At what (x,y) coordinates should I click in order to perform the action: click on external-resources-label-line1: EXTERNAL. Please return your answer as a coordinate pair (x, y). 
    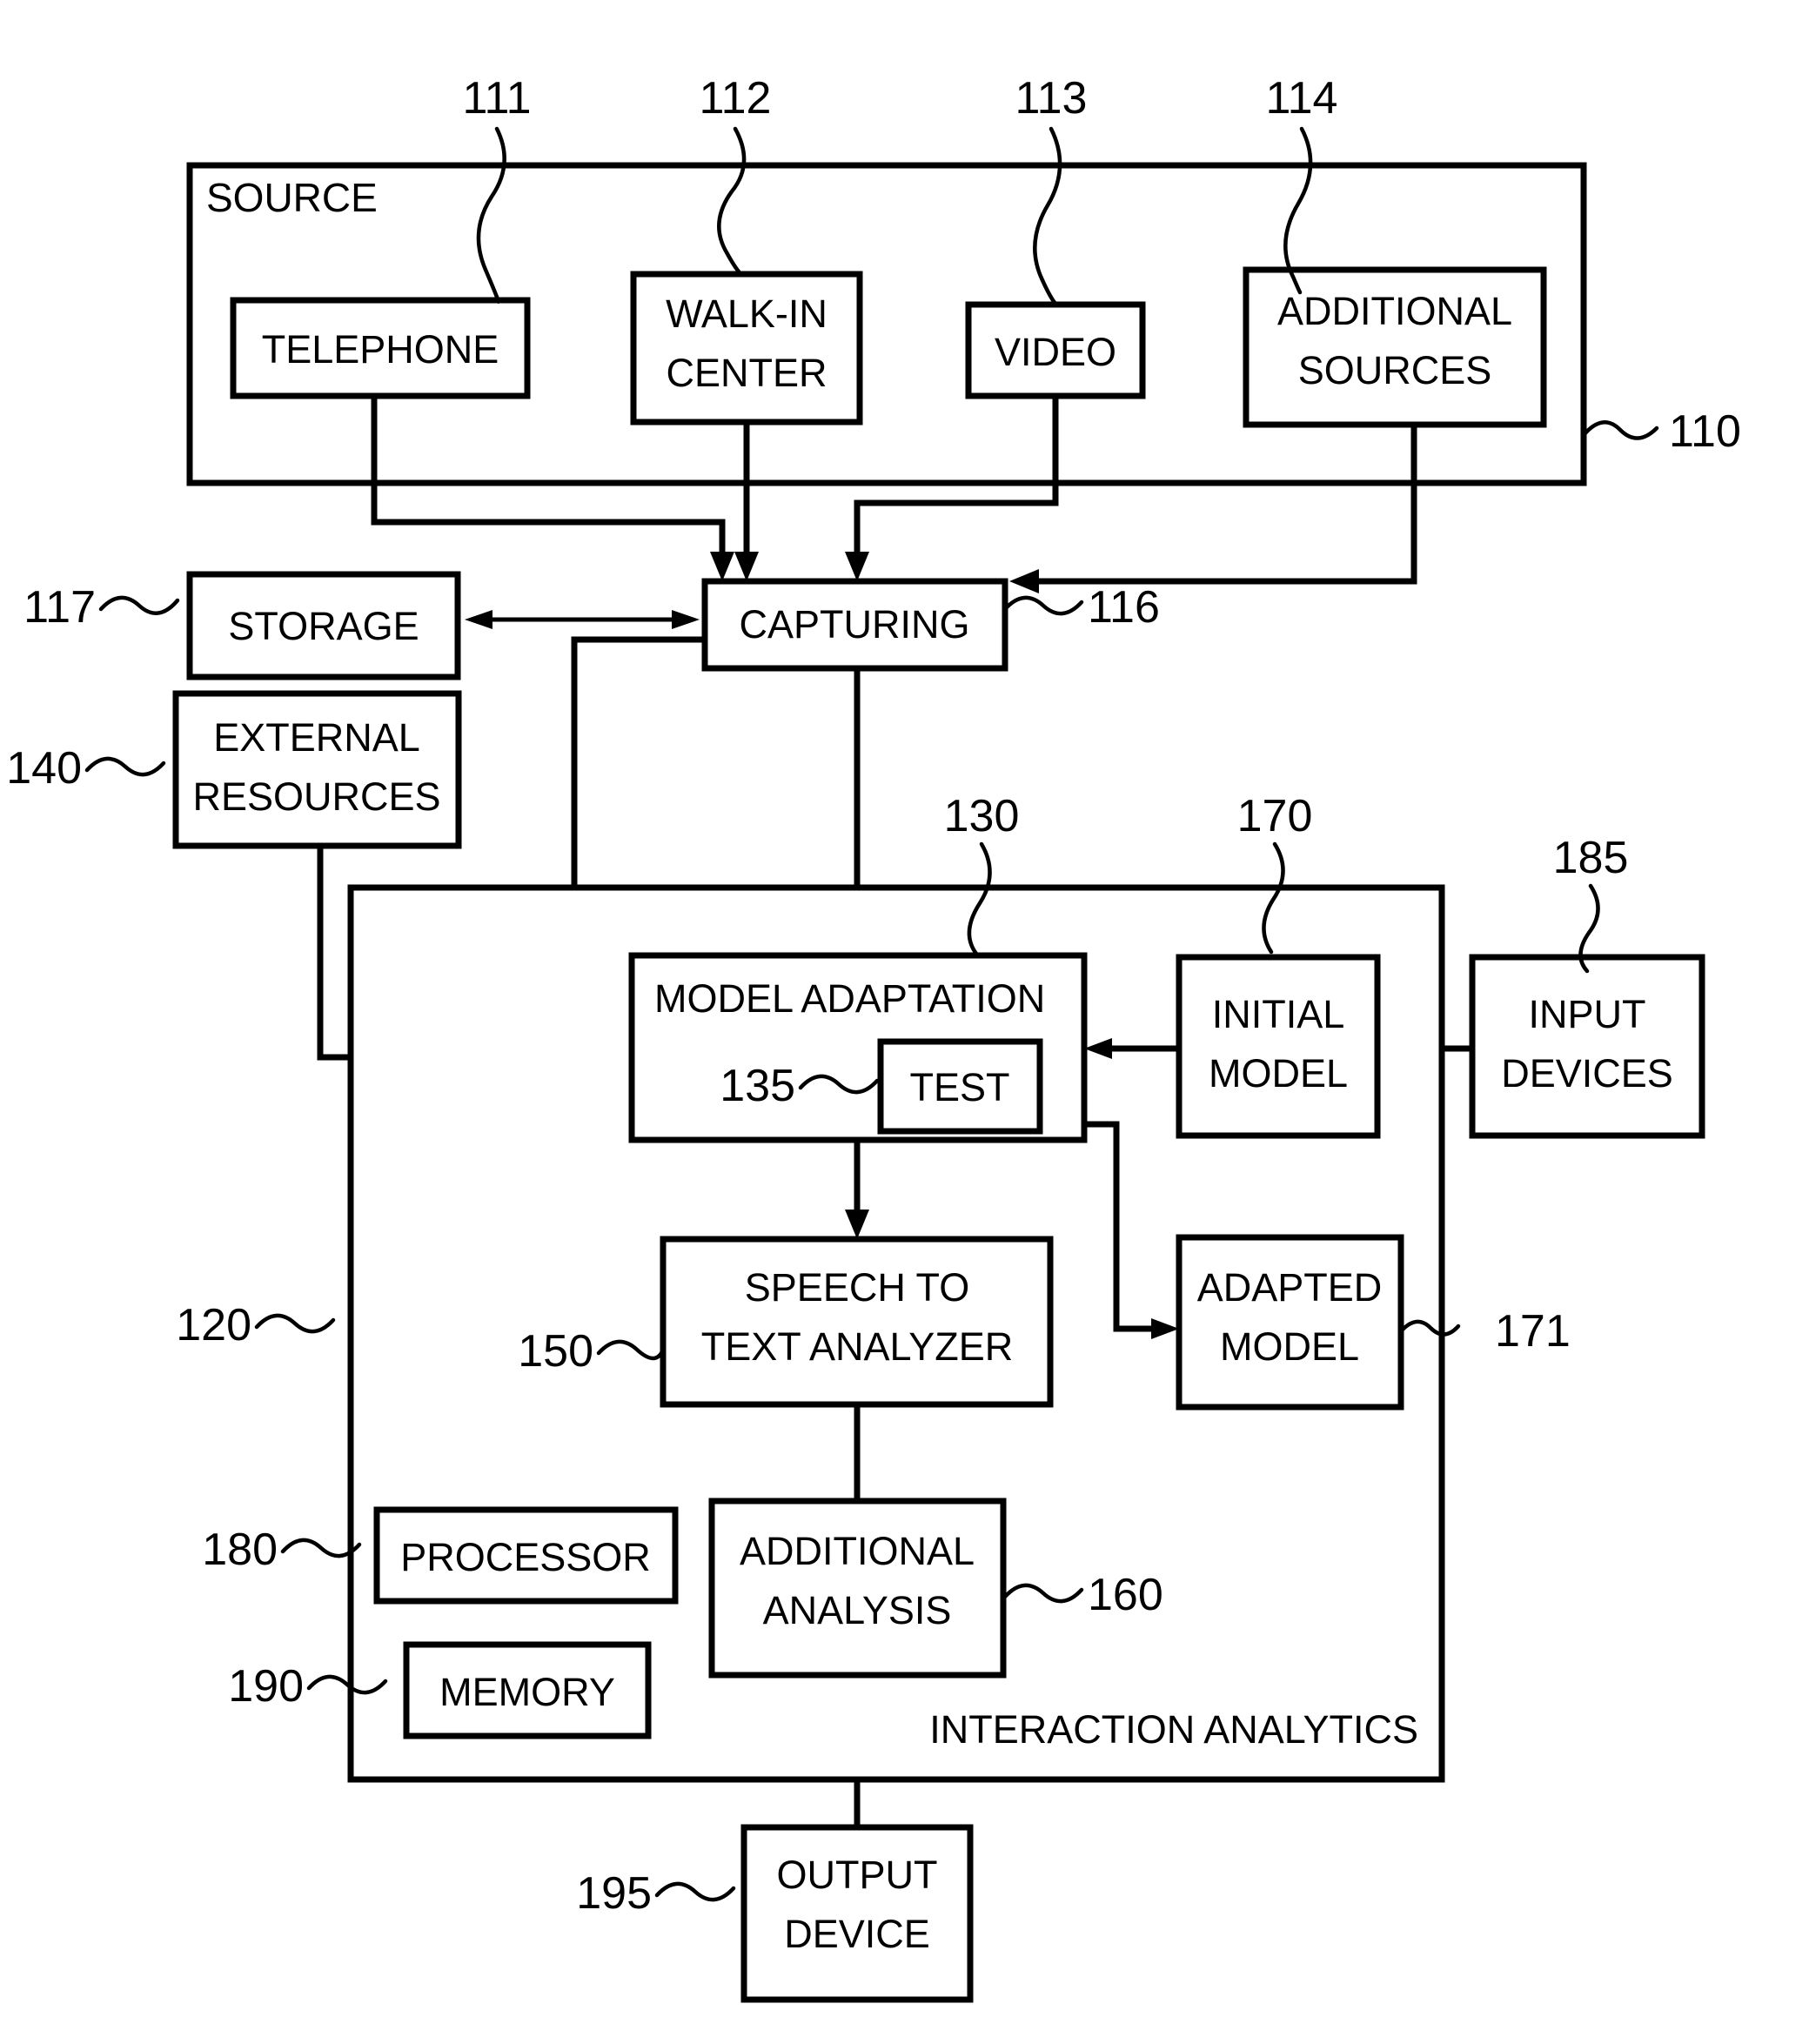
    Looking at the image, I should click on (316, 737).